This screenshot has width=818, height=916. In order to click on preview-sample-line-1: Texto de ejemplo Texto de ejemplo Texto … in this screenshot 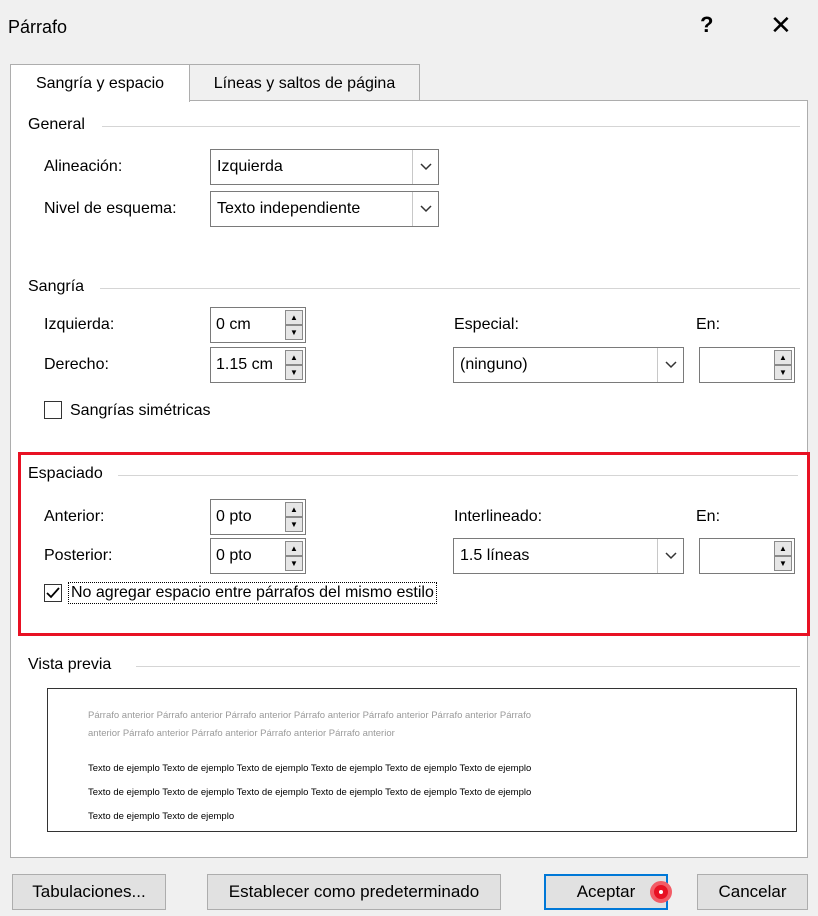, I will do `click(310, 768)`.